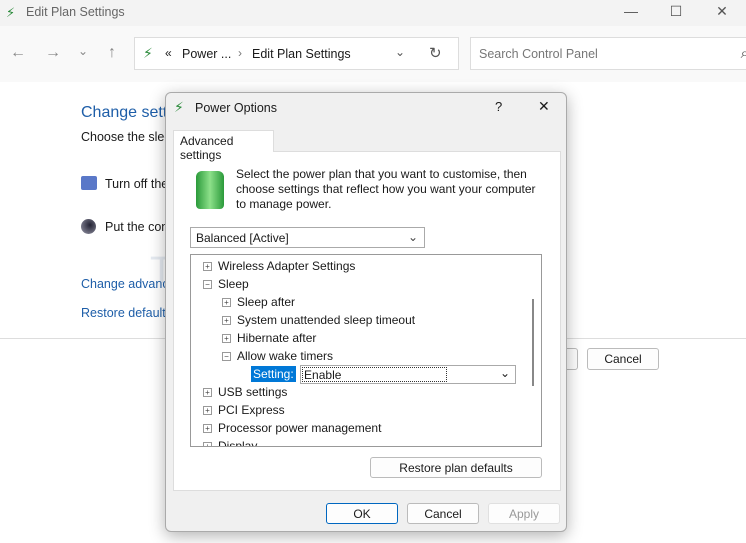 The height and width of the screenshot is (543, 746). What do you see at coordinates (126, 137) in the screenshot?
I see `page-subtitle: Choose the slee` at bounding box center [126, 137].